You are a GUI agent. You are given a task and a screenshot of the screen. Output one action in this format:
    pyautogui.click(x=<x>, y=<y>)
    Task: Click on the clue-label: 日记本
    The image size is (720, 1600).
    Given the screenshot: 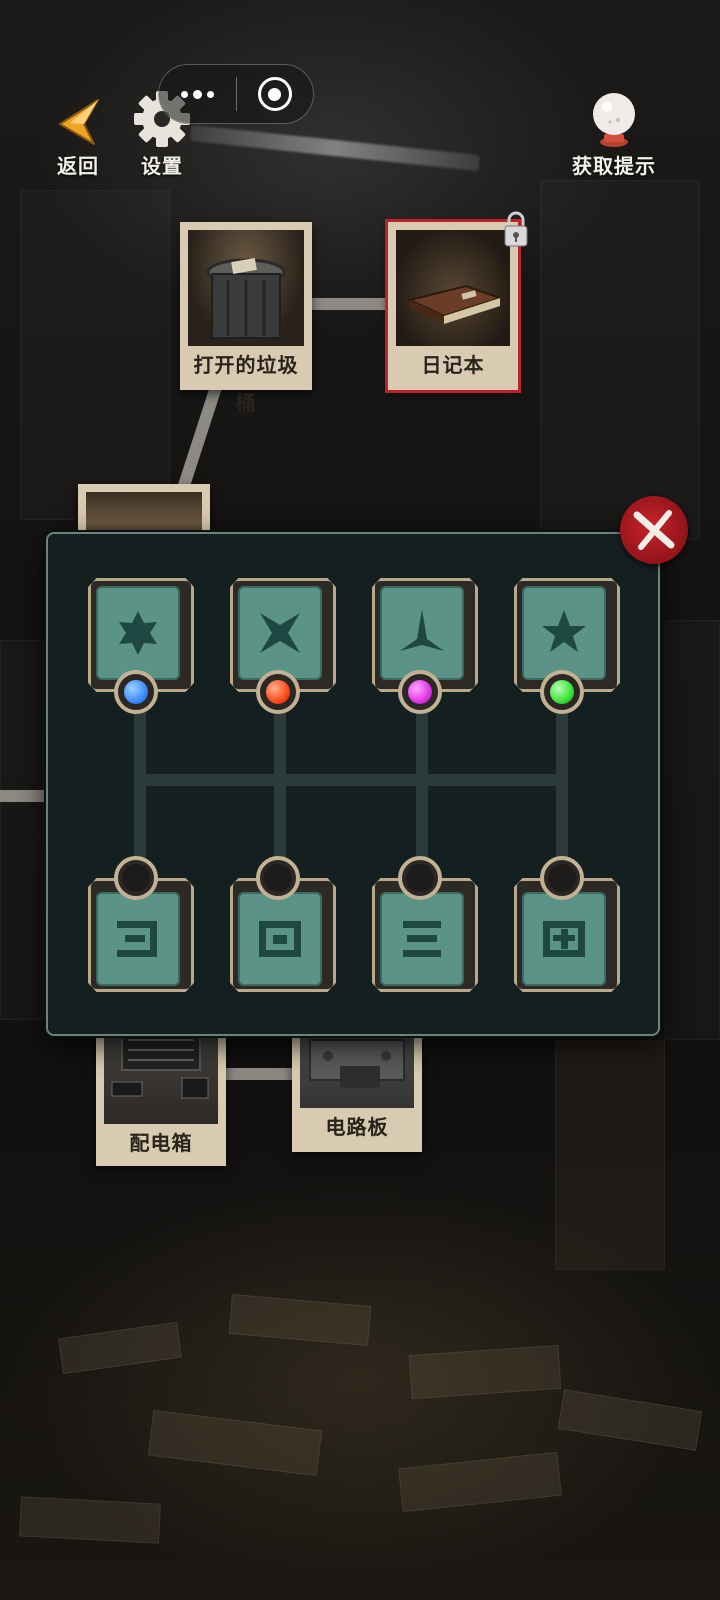 What is the action you would take?
    pyautogui.click(x=453, y=365)
    